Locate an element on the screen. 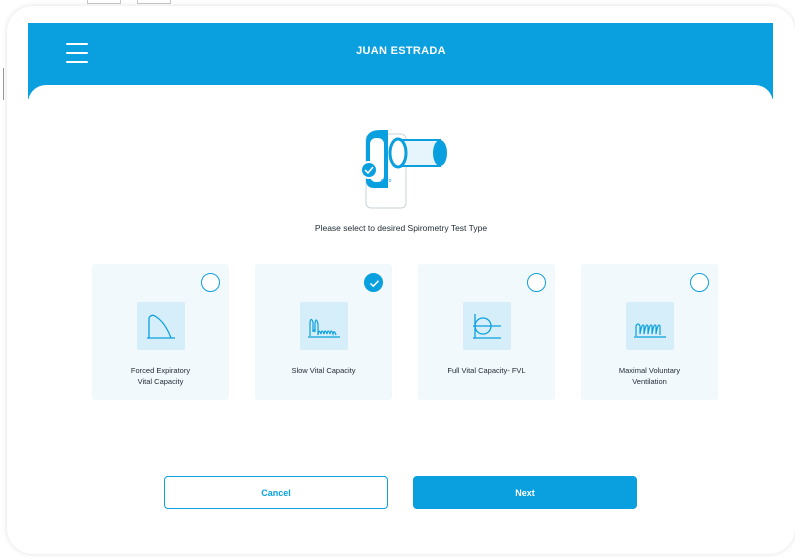  test-type-label: Full Vital Capacity- FVL is located at coordinates (486, 370).